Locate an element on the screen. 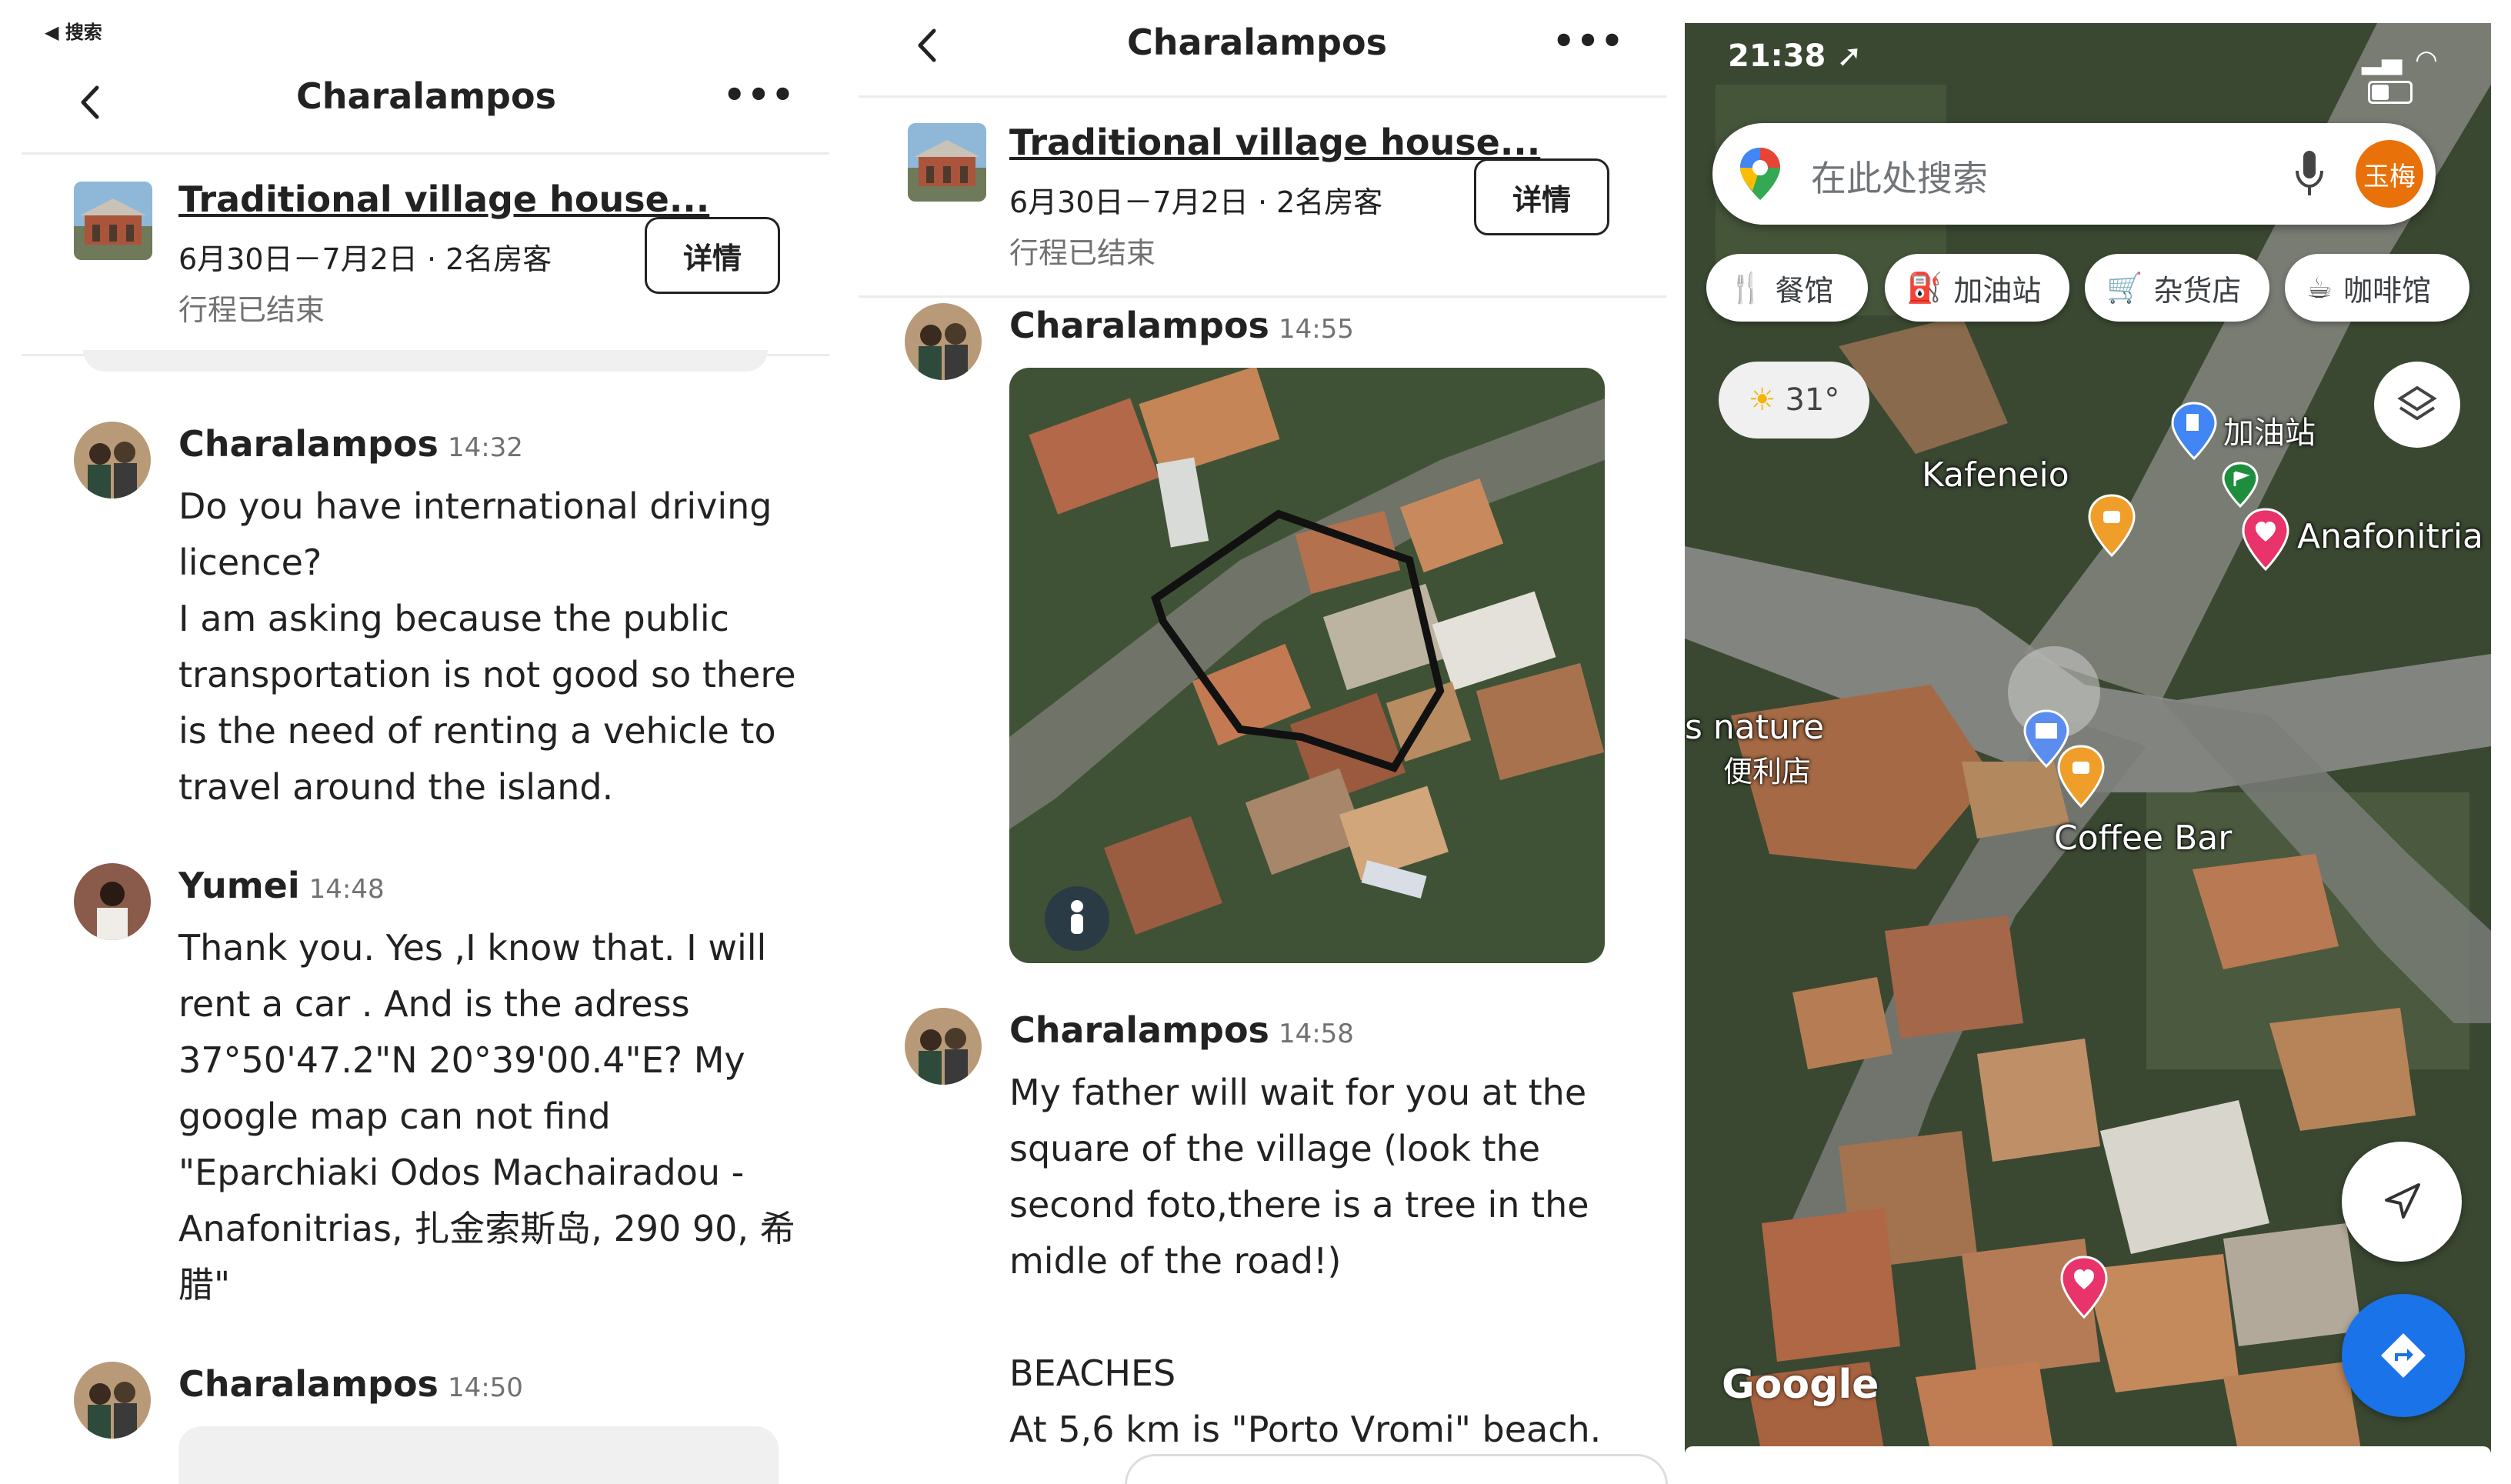 The image size is (2511, 1484). chip-label: 杂货店 is located at coordinates (2197, 290).